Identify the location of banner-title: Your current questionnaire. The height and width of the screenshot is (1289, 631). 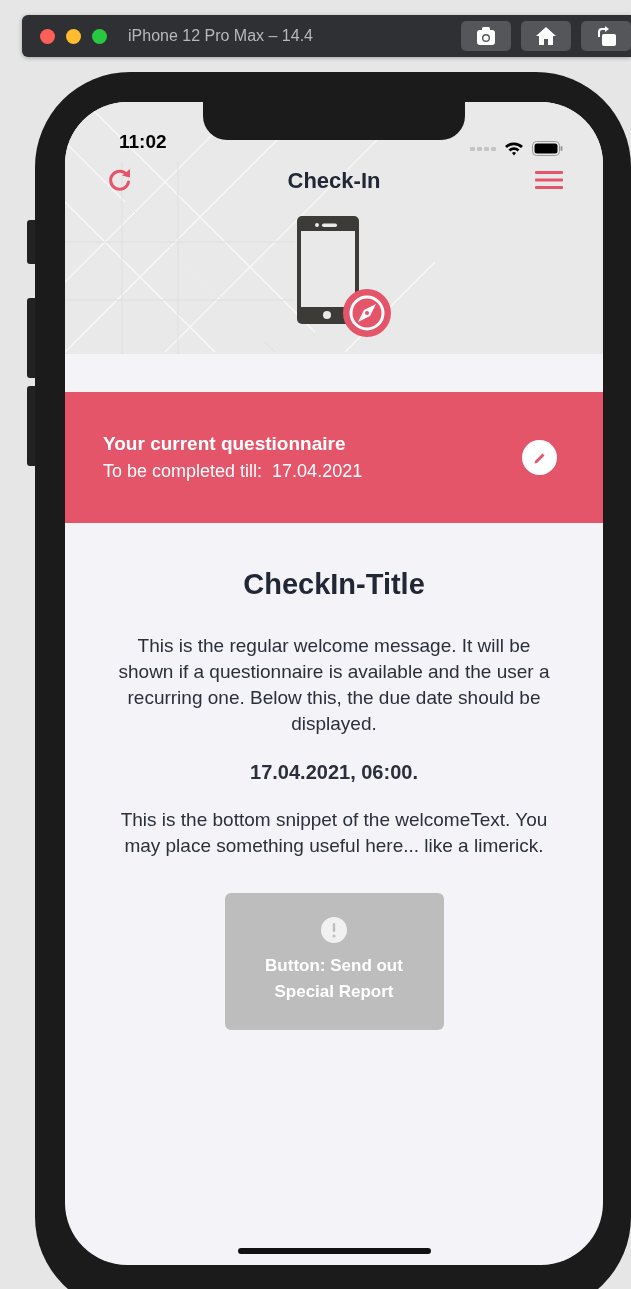
(225, 443).